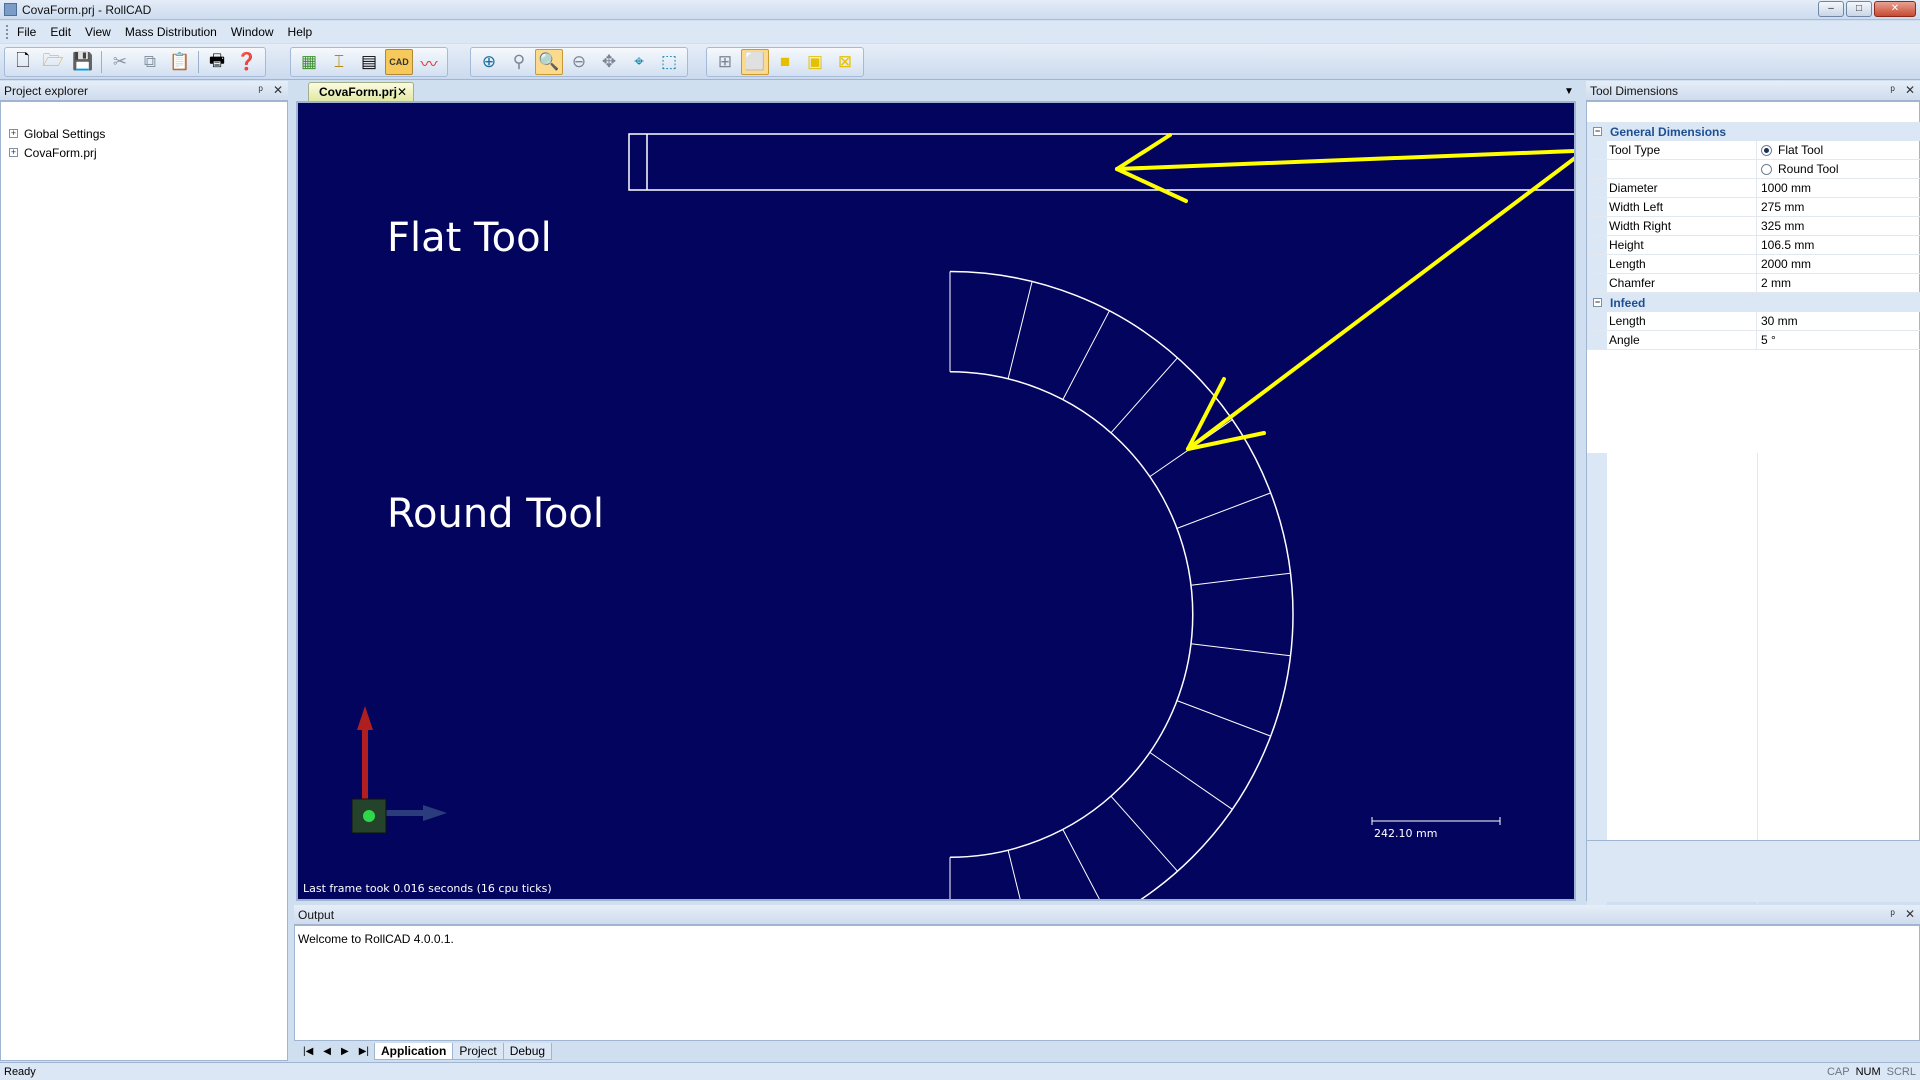 This screenshot has width=1920, height=1080. Describe the element at coordinates (1753, 207) in the screenshot. I see `property-width-left: Width Left 275 mm` at that location.